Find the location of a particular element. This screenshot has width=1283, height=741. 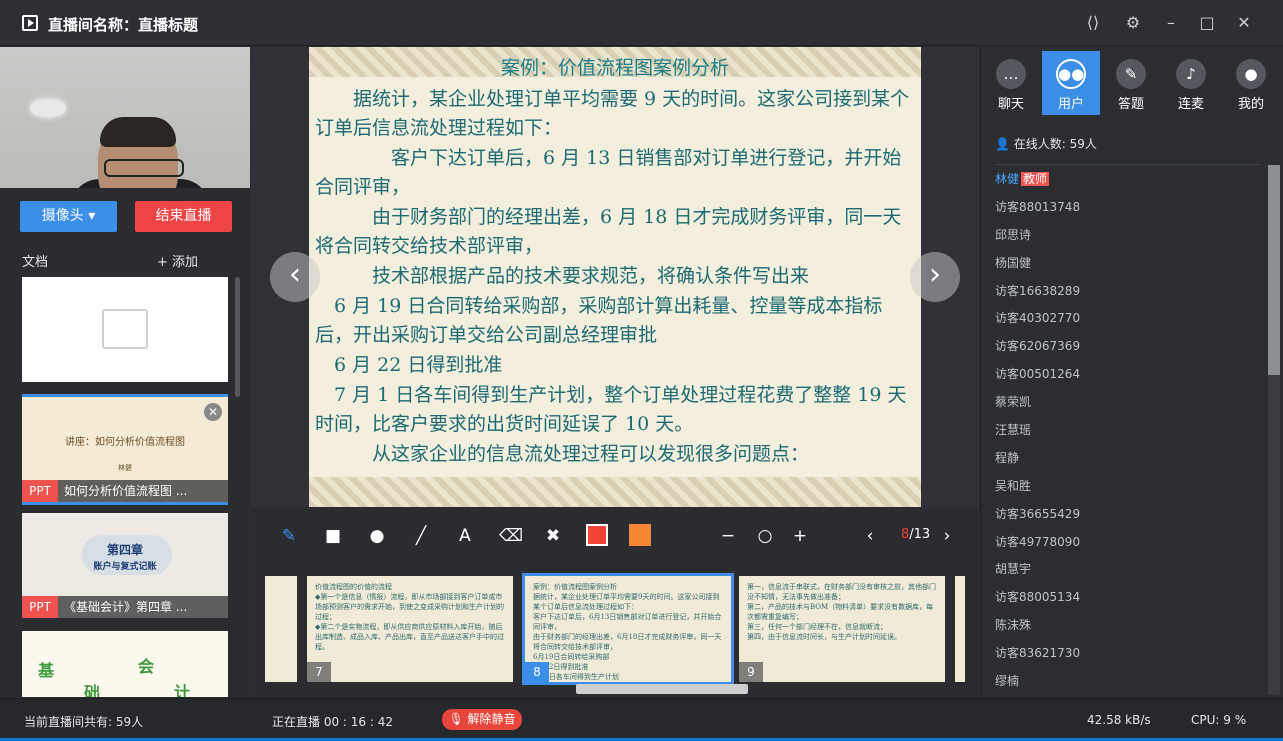

document-icon is located at coordinates (125, 329).